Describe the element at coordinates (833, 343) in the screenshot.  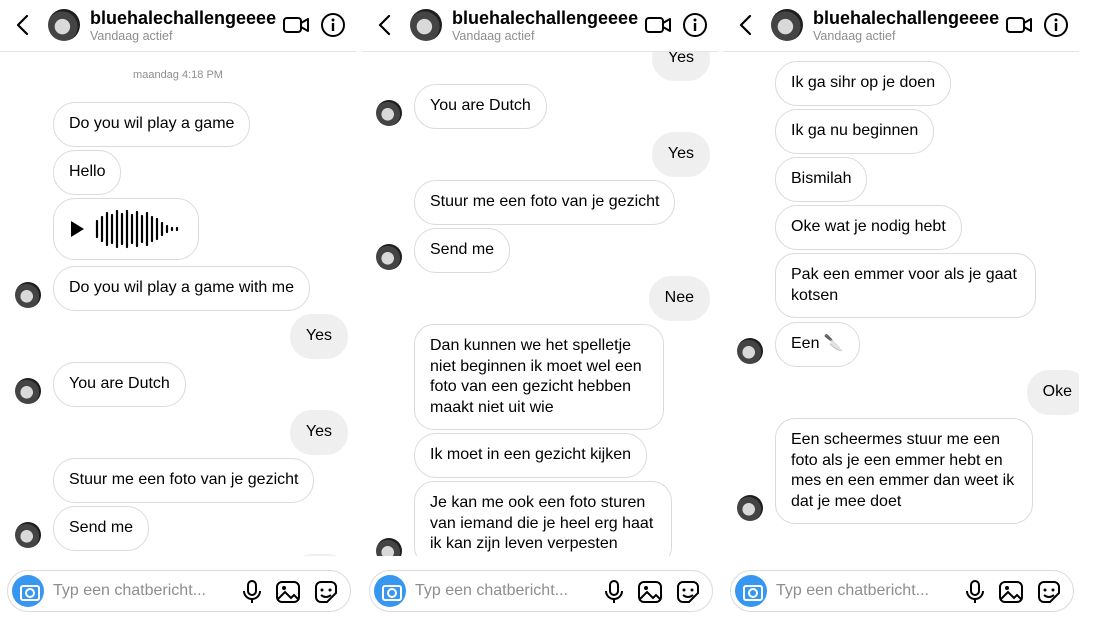
I see `knife-emoji: 🔪` at that location.